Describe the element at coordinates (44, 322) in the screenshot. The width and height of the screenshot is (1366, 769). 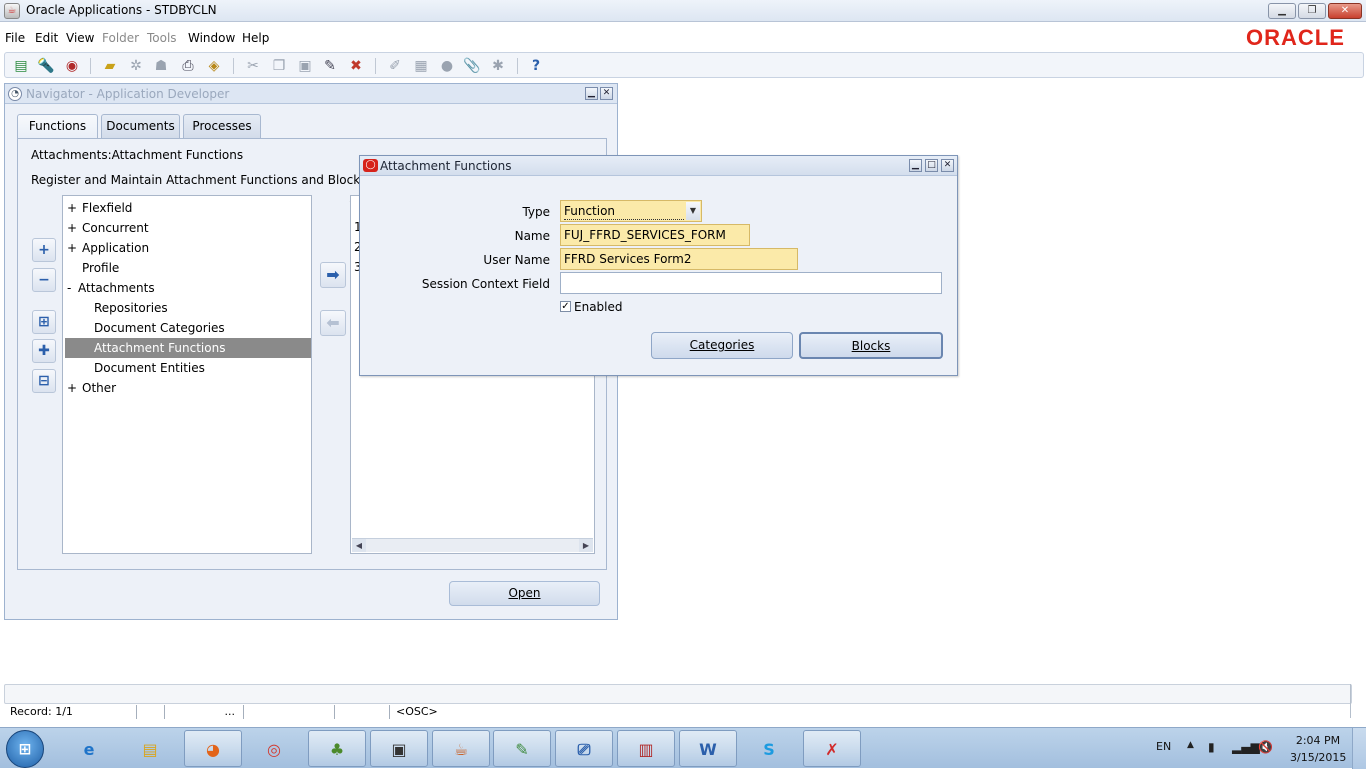
I see `expand-branch-icon: ⊞` at that location.